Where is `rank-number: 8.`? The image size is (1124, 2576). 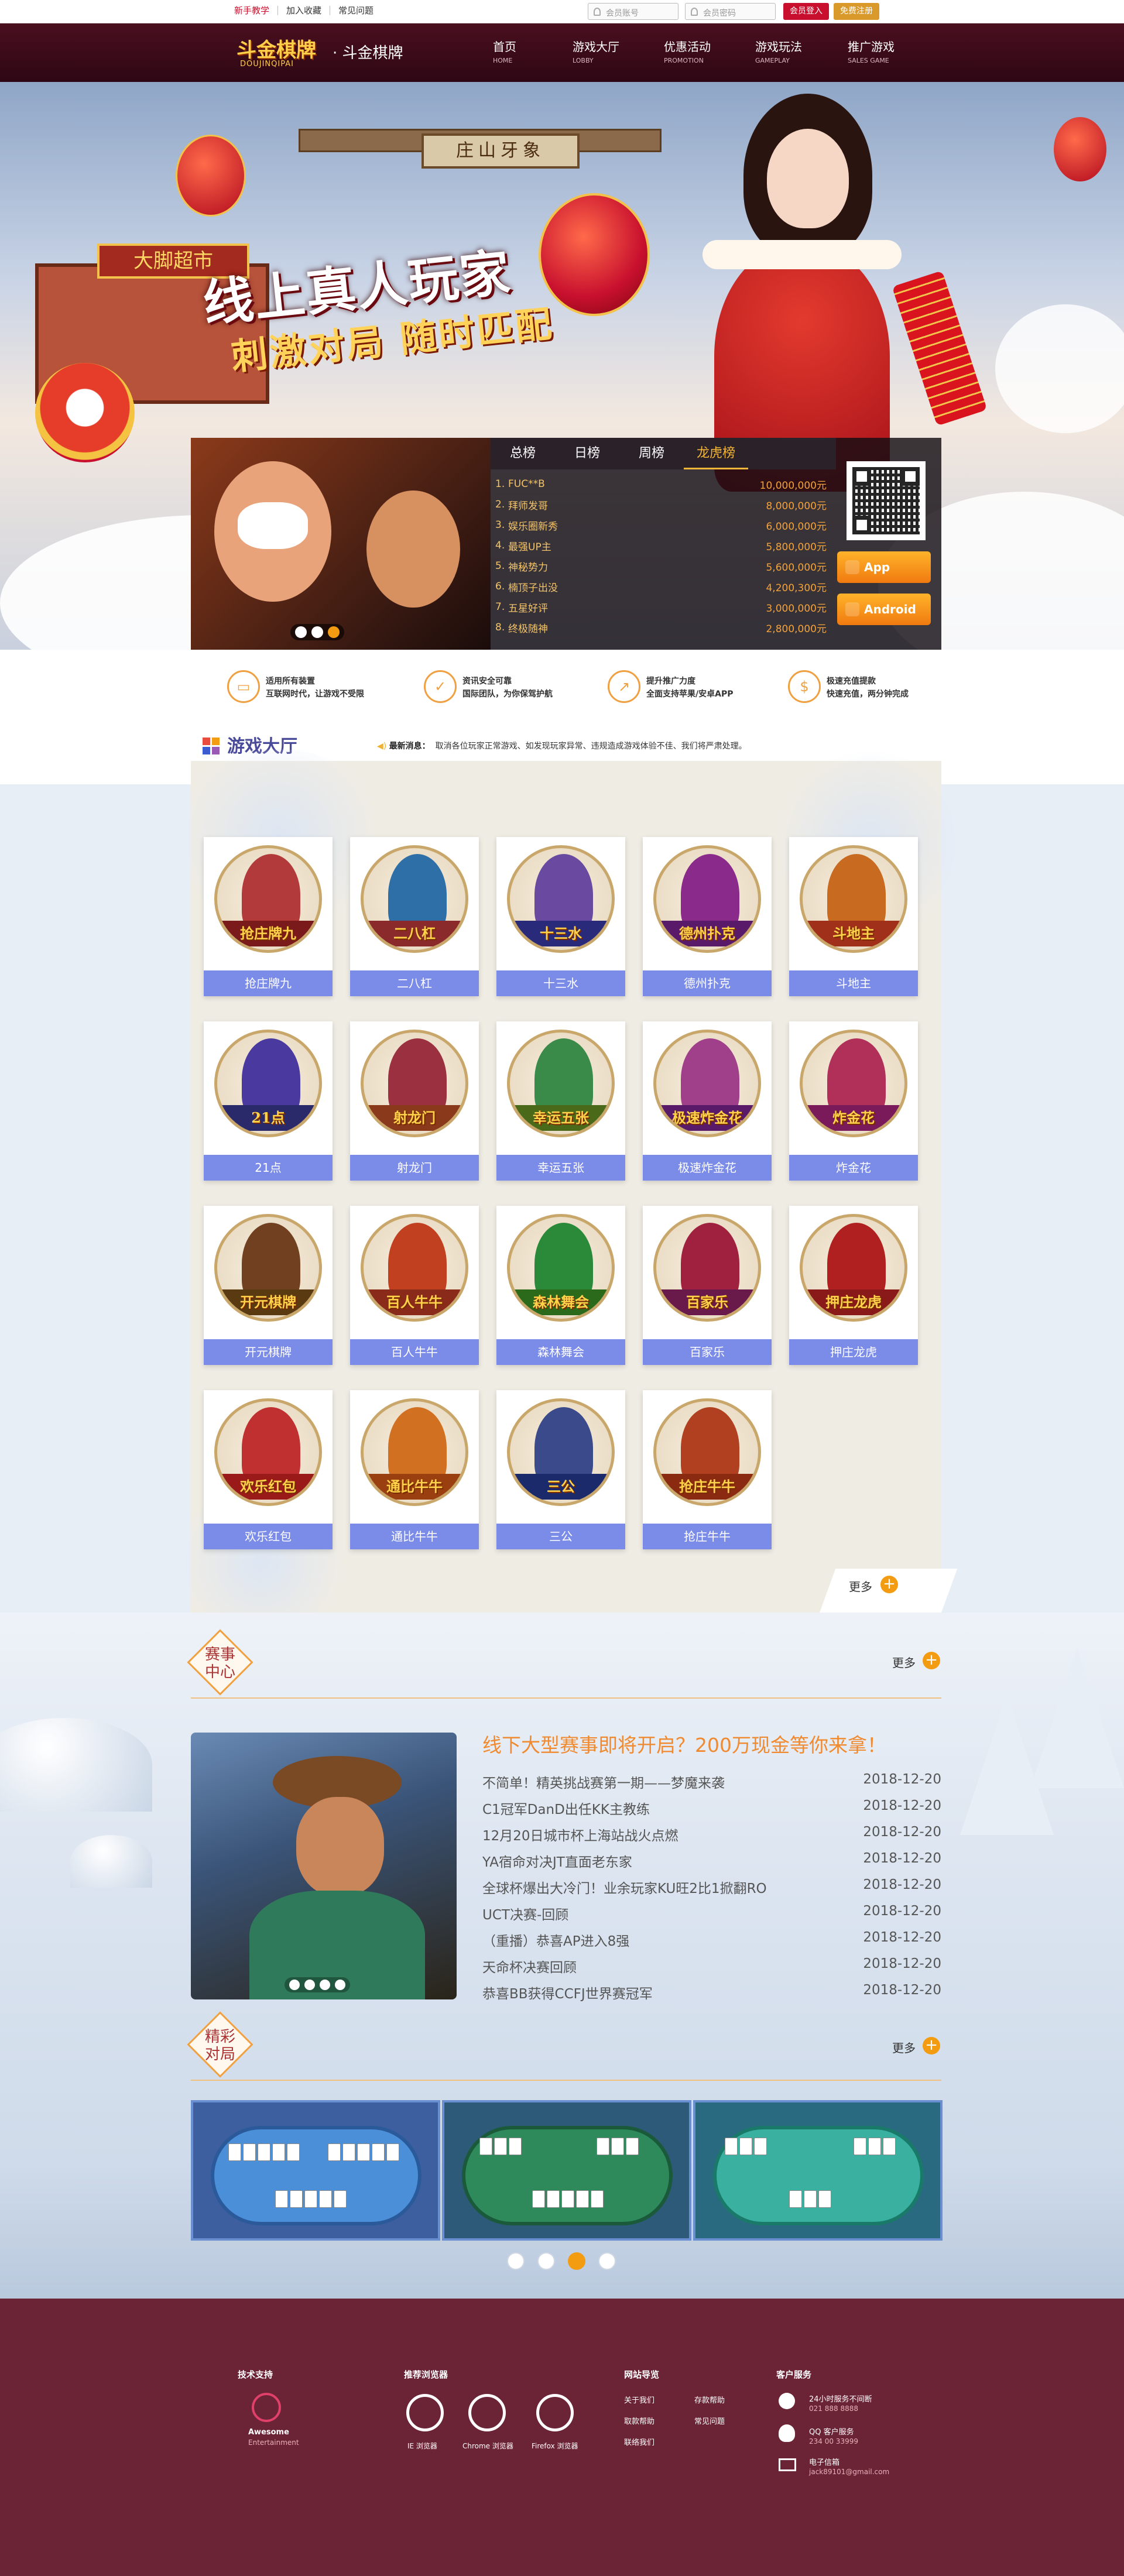 rank-number: 8. is located at coordinates (500, 627).